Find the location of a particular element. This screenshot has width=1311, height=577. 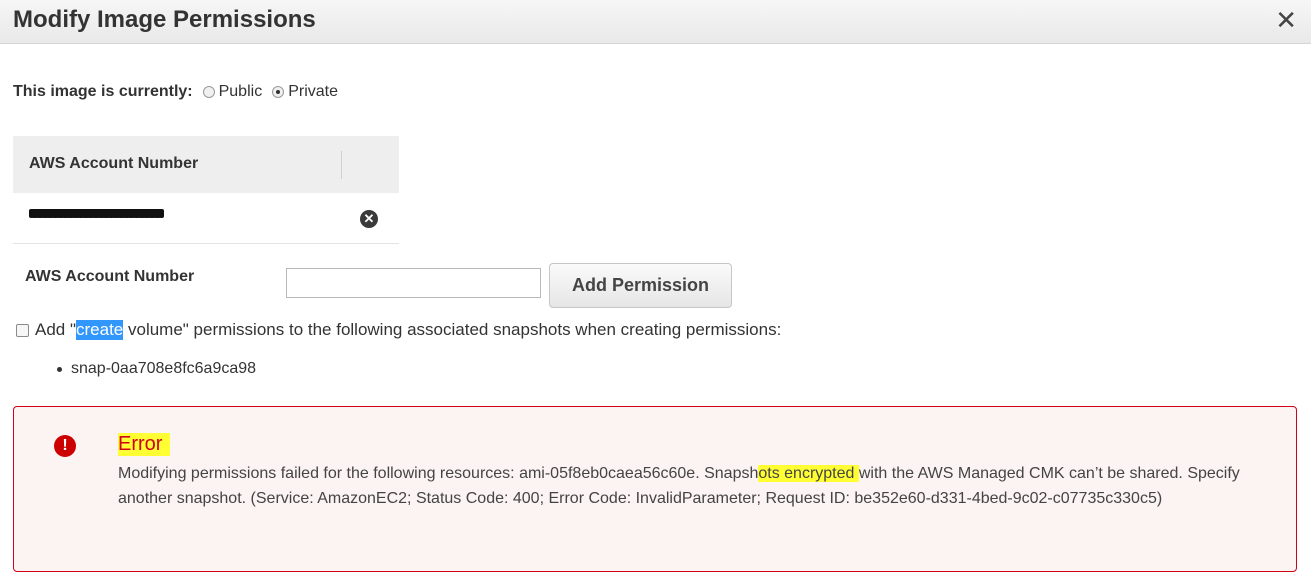

snapshot-list: snap-0aa708e8fc6a9ca98 is located at coordinates (156, 369).